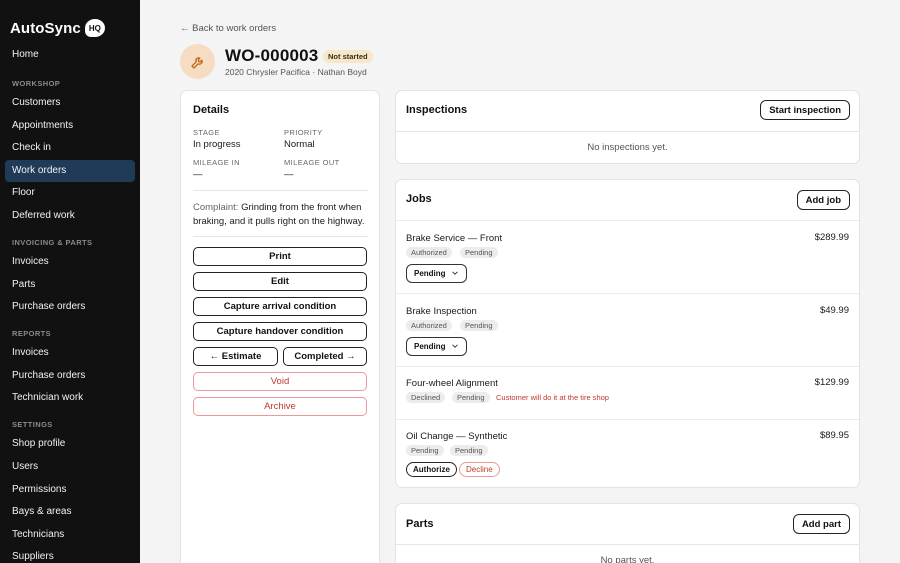 Image resolution: width=900 pixels, height=563 pixels. What do you see at coordinates (831, 237) in the screenshot?
I see `job-price: $289.99` at bounding box center [831, 237].